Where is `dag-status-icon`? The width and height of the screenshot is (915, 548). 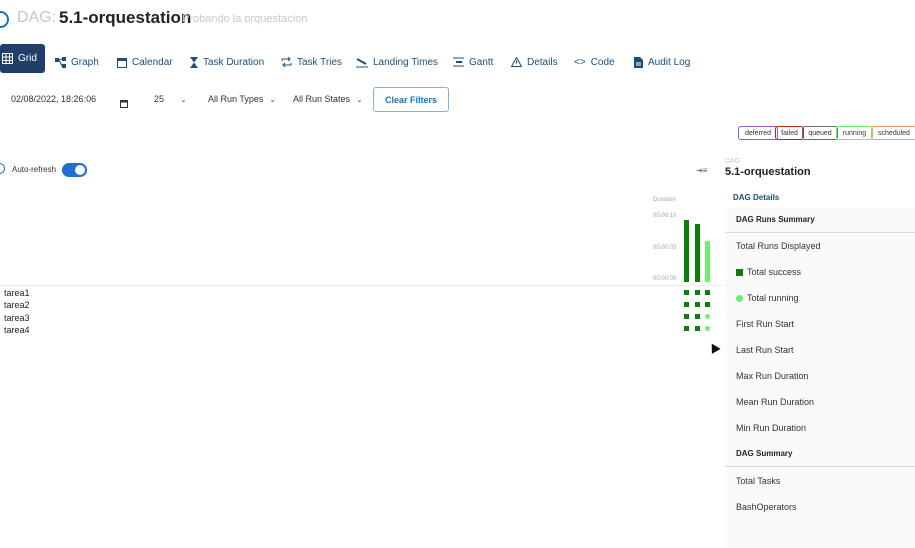 dag-status-icon is located at coordinates (4, 19).